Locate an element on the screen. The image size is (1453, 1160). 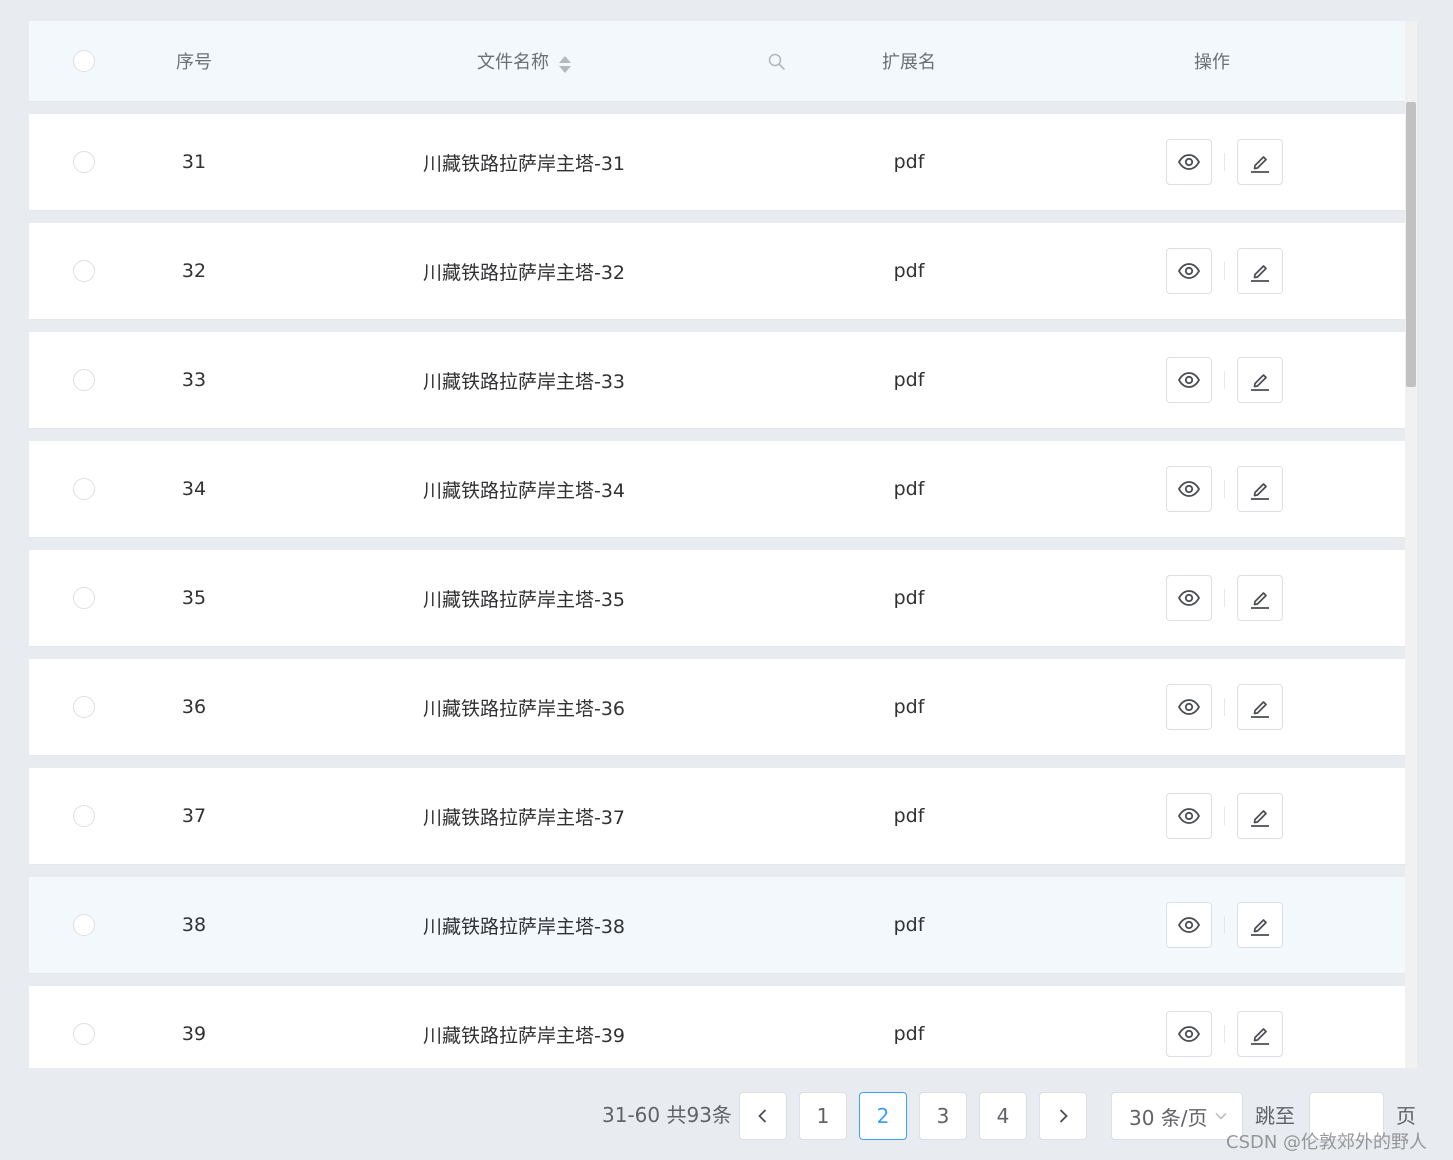
page-size-select: 30 条/页 is located at coordinates (1177, 1116).